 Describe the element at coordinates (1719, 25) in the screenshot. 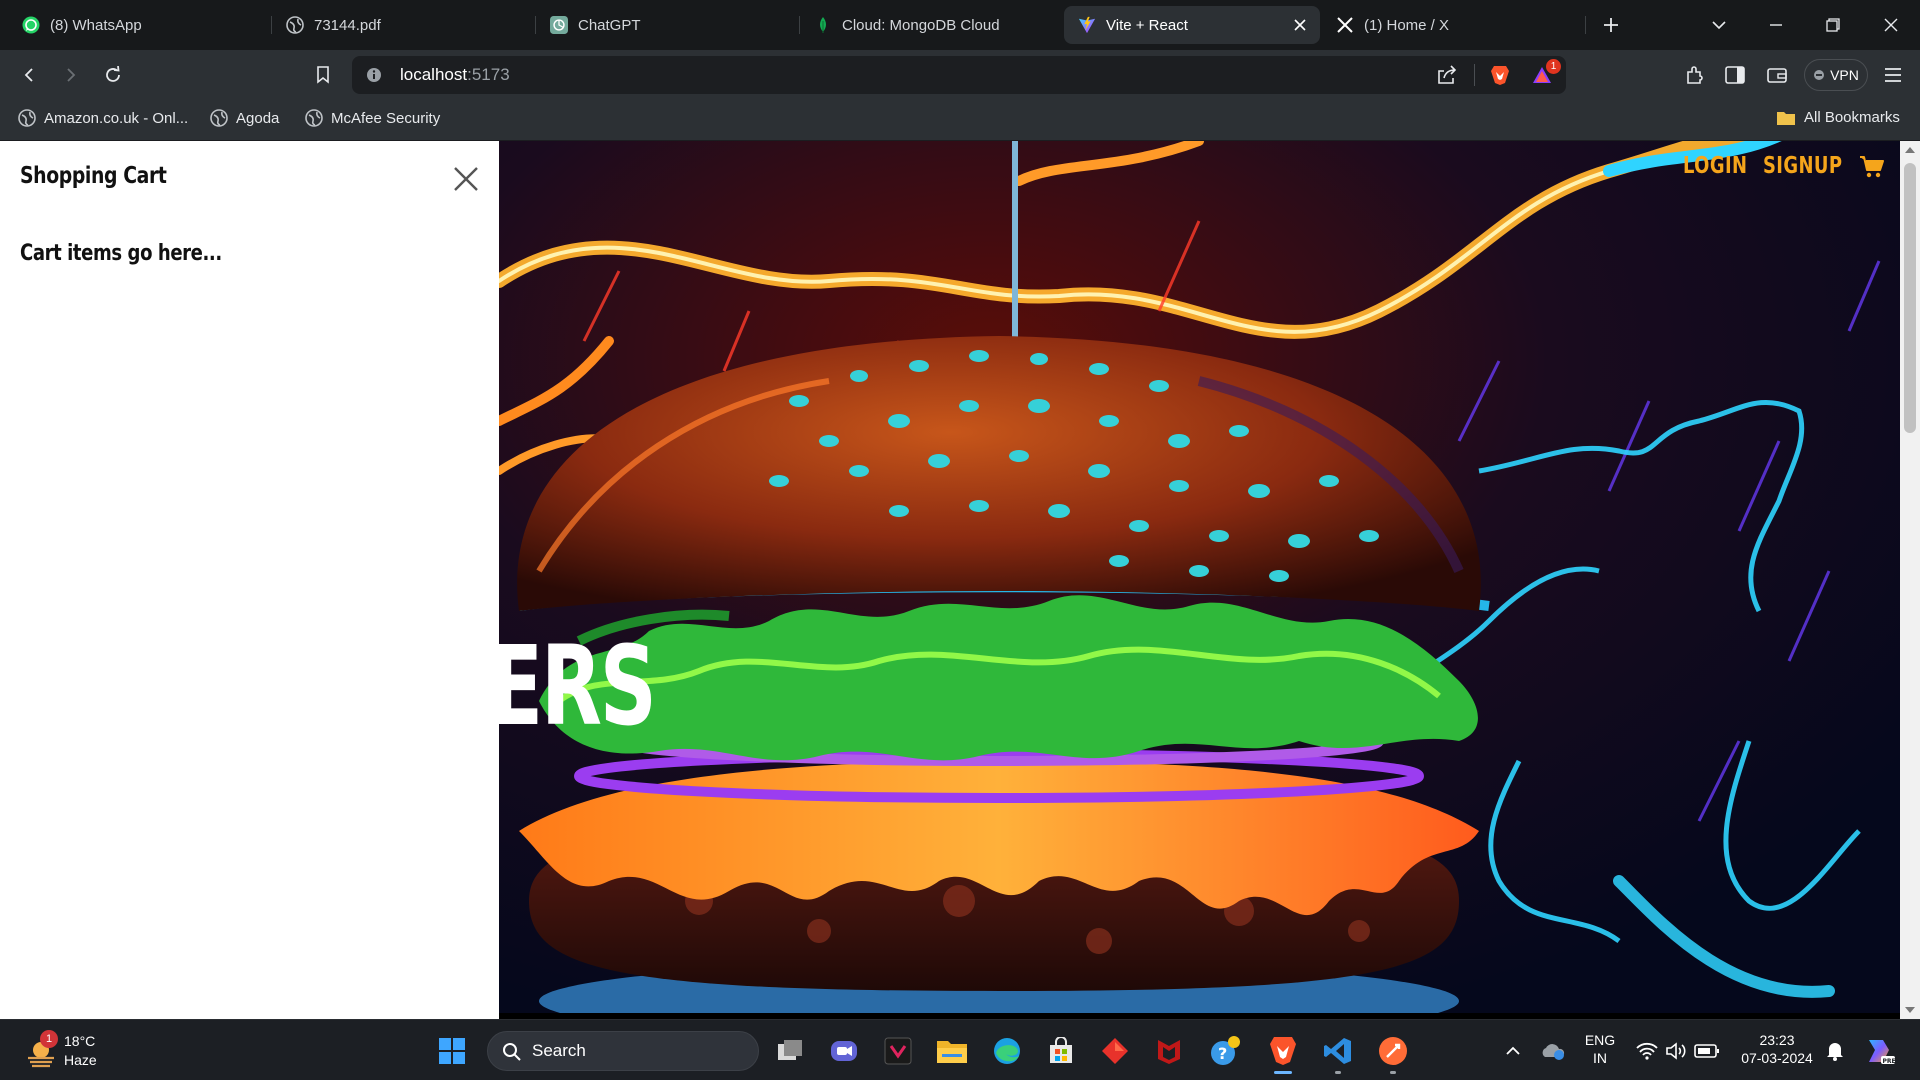

I see `tab-search-chevron-down-icon` at that location.